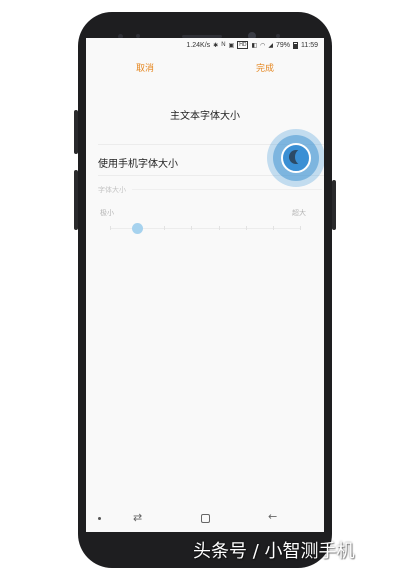 The width and height of the screenshot is (400, 570). What do you see at coordinates (282, 45) in the screenshot?
I see `battery-percent: 79%` at bounding box center [282, 45].